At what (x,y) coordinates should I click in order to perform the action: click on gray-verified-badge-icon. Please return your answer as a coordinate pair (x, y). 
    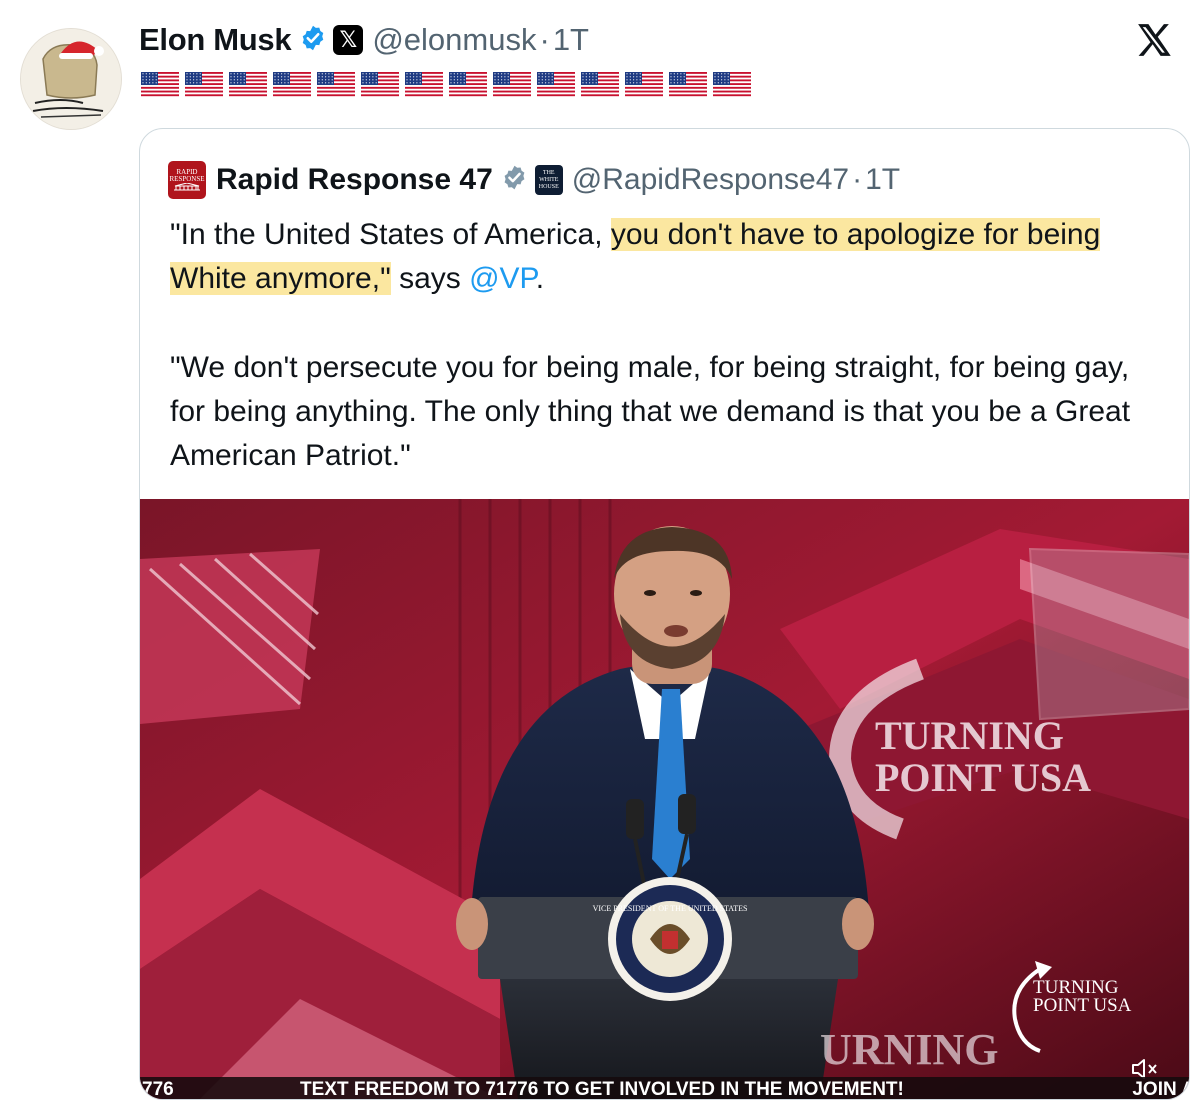
    Looking at the image, I should click on (514, 180).